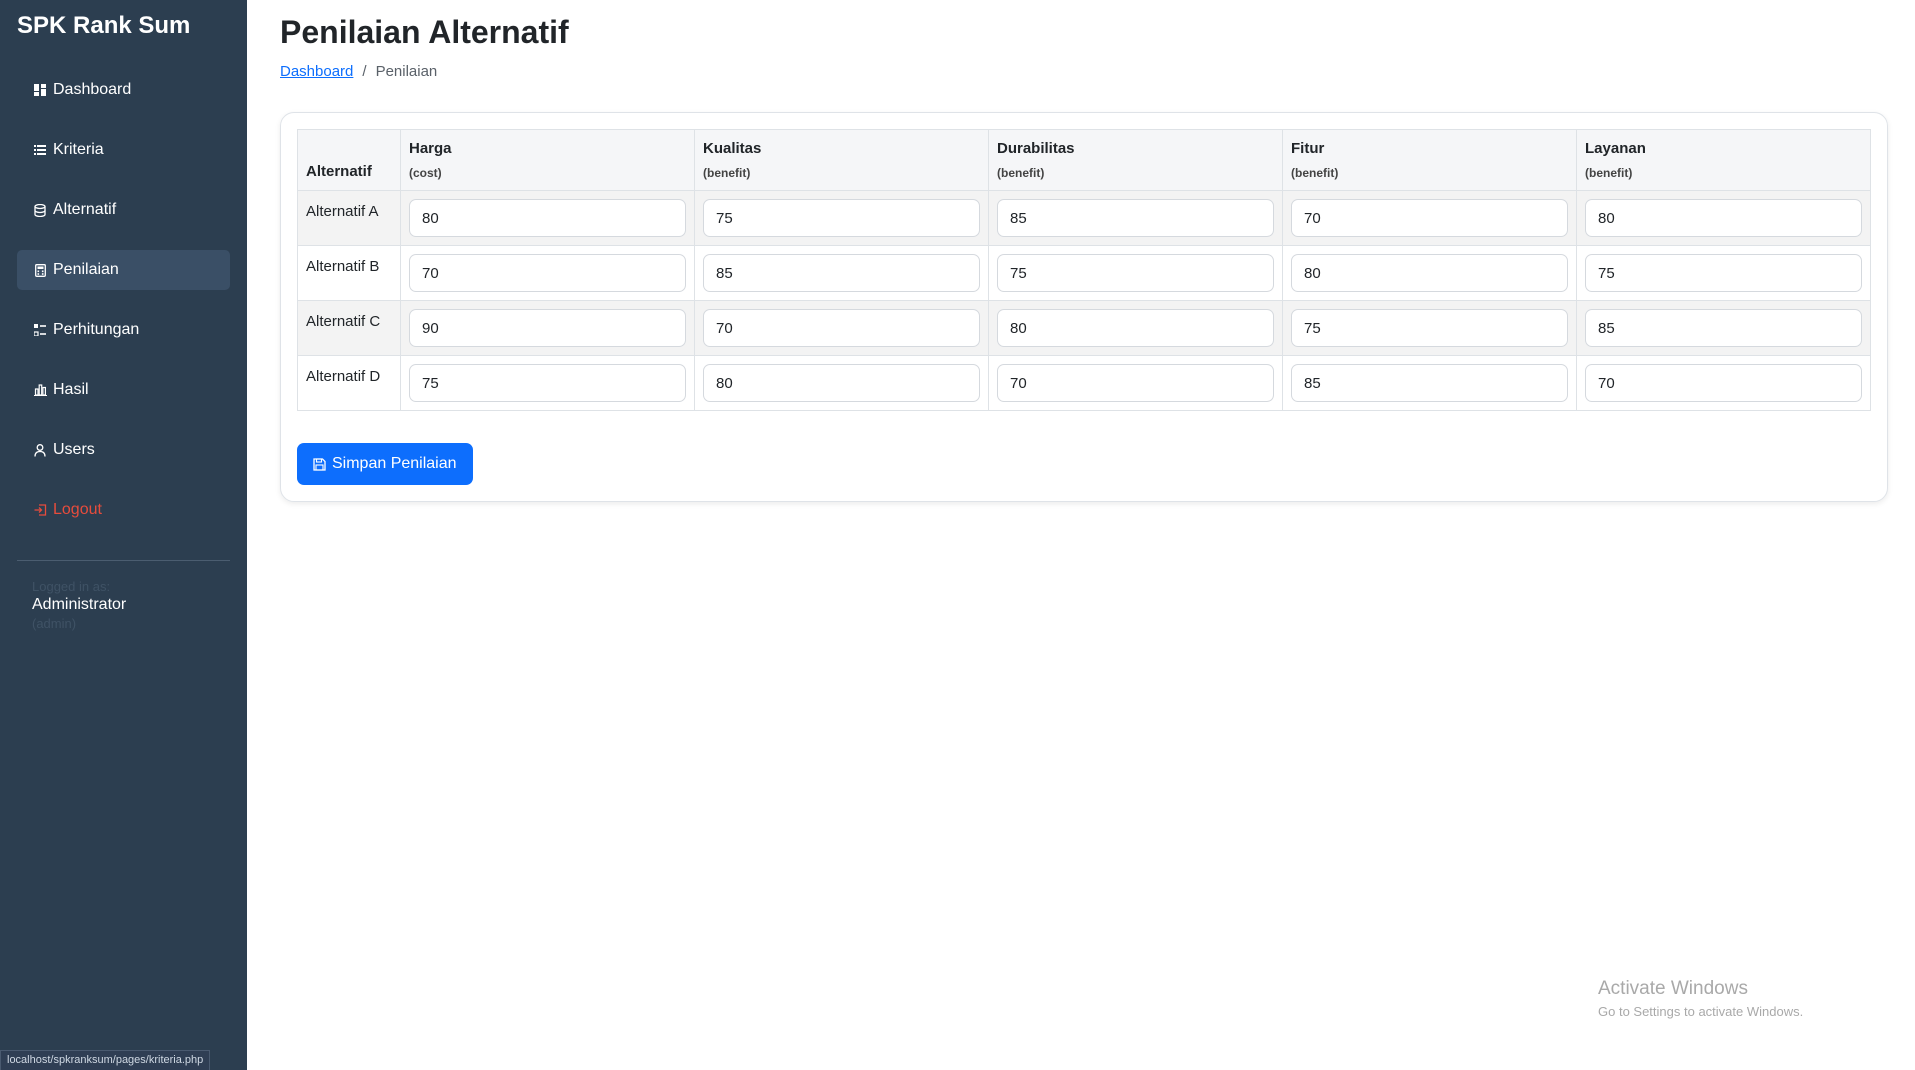 Image resolution: width=1915 pixels, height=1070 pixels. Describe the element at coordinates (430, 148) in the screenshot. I see `criteria-name: Harga` at that location.